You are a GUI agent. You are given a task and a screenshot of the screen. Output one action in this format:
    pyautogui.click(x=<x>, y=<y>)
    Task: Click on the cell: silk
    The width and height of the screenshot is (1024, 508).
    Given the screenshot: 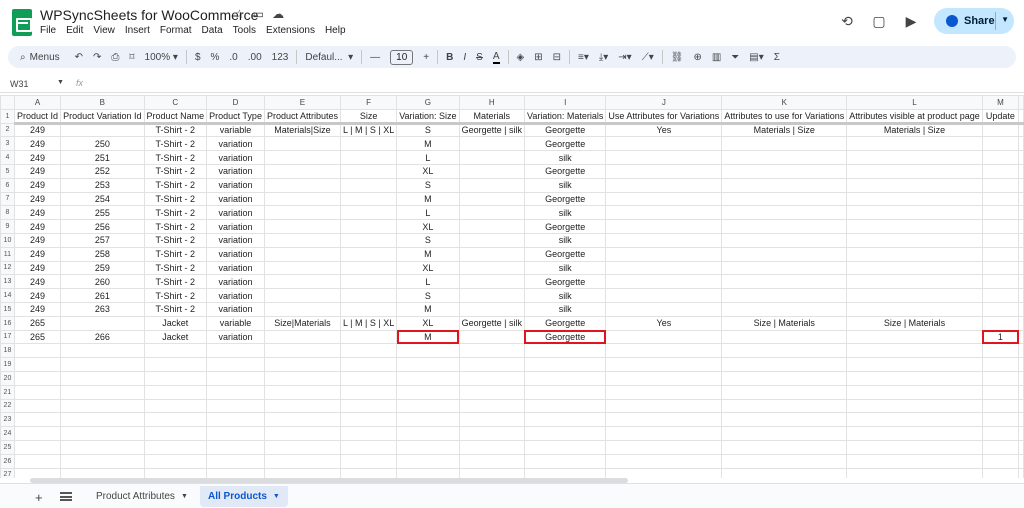 What is the action you would take?
    pyautogui.click(x=565, y=240)
    